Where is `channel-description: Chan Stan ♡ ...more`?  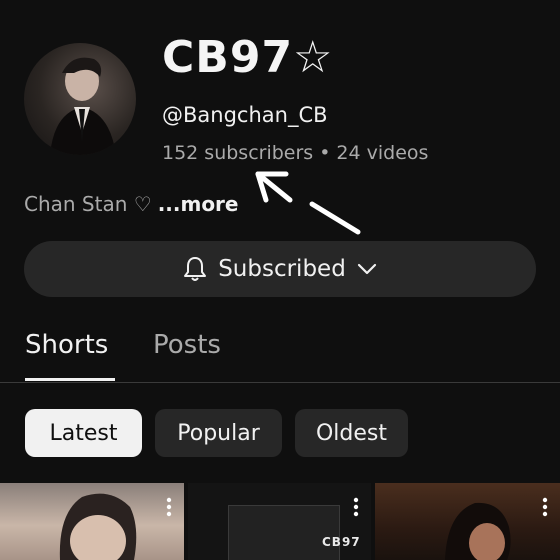 channel-description: Chan Stan ♡ ...more is located at coordinates (131, 204).